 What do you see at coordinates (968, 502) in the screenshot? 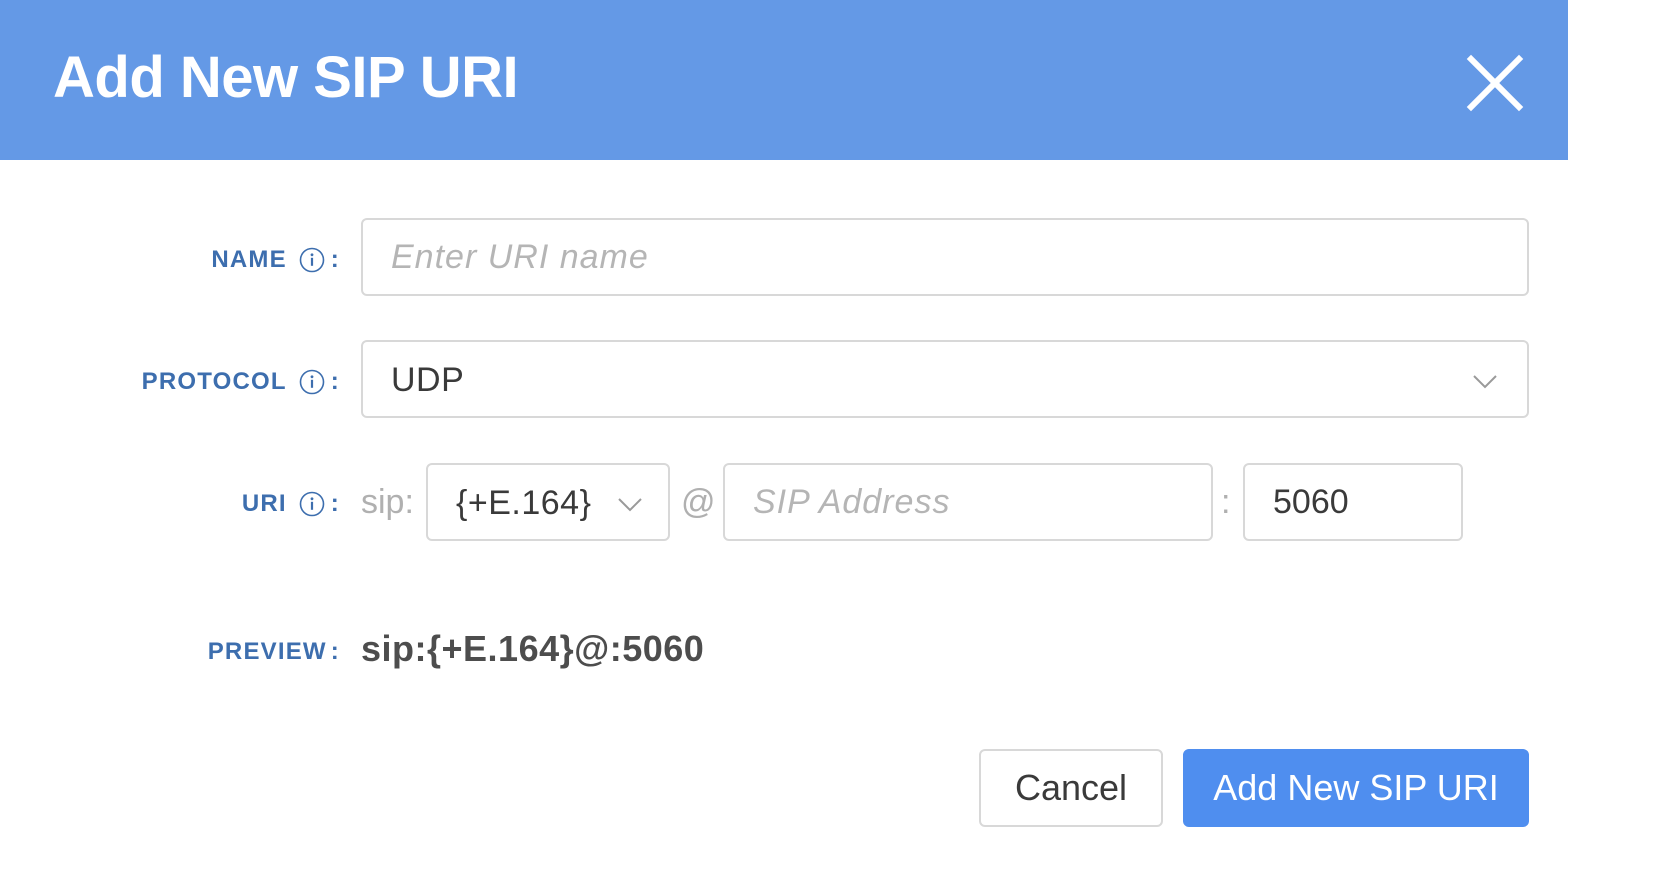
I see `sip-address-input` at bounding box center [968, 502].